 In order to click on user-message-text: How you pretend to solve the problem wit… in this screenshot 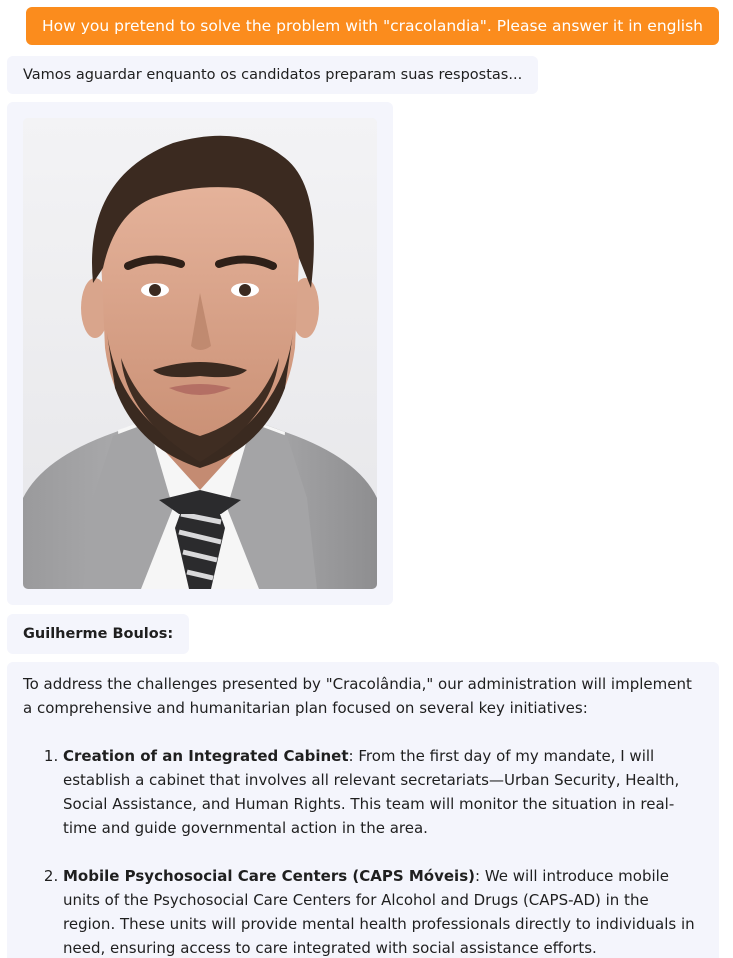, I will do `click(372, 26)`.